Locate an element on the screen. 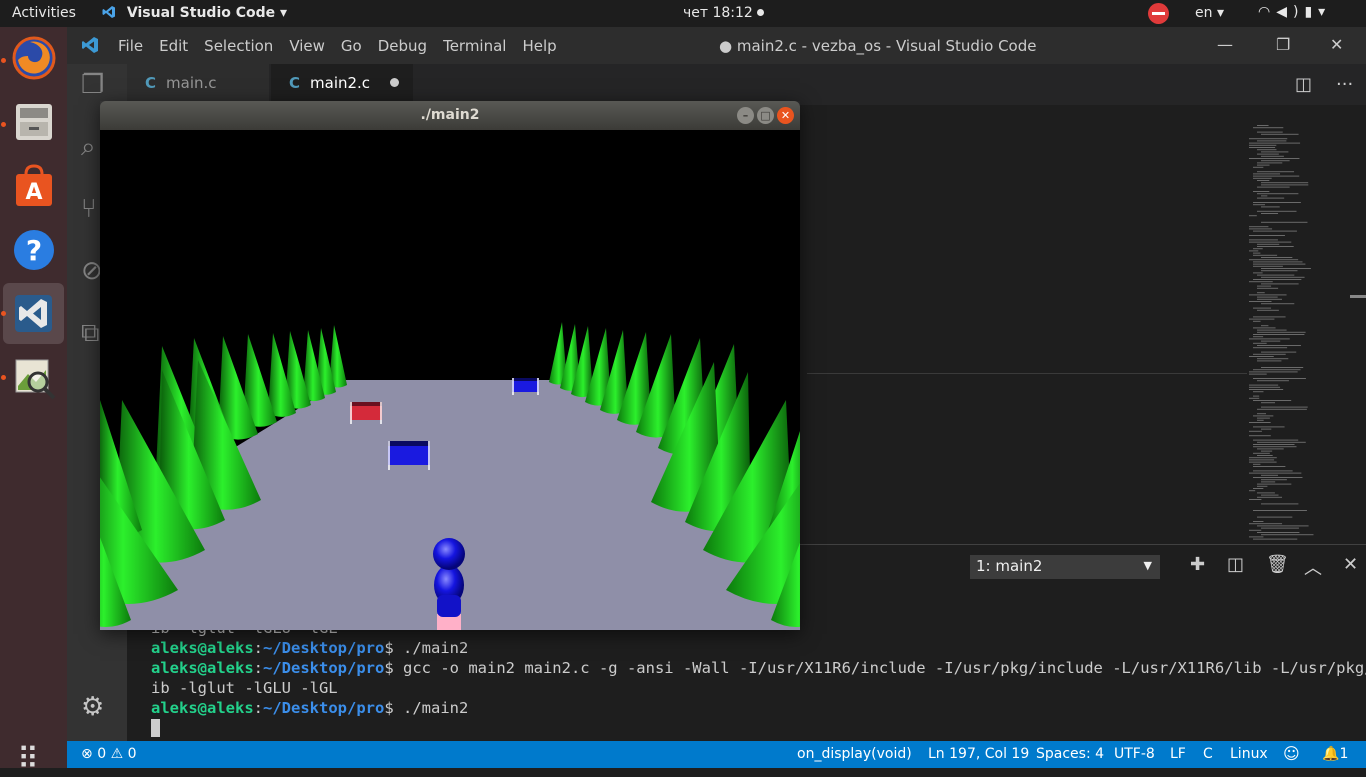  show-applications-icon: ⠿ is located at coordinates (28, 760).